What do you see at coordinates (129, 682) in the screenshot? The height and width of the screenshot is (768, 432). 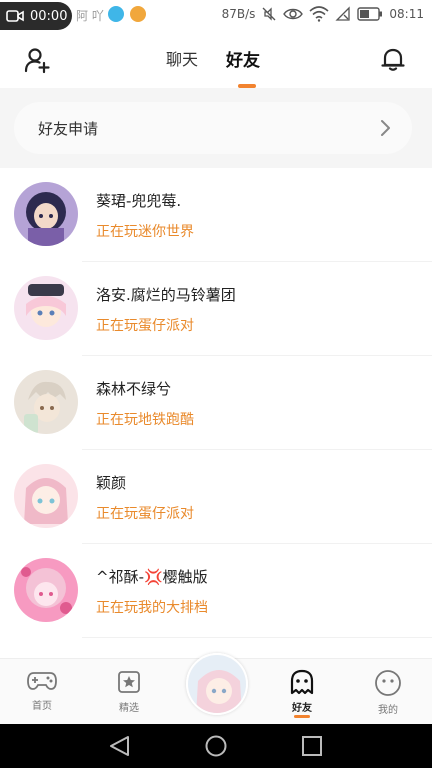 I see `star-badge-icon` at bounding box center [129, 682].